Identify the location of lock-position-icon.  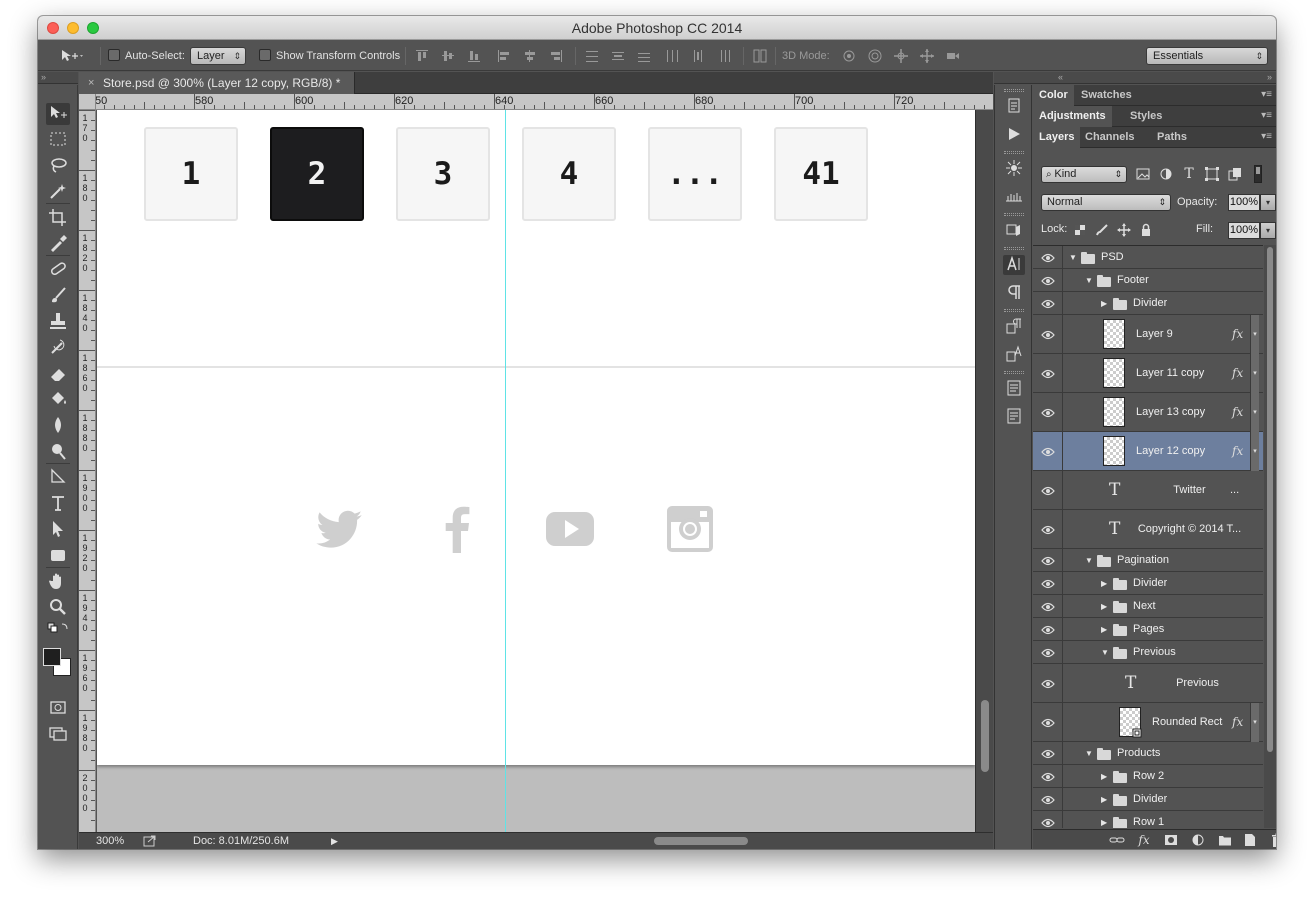
(1124, 230).